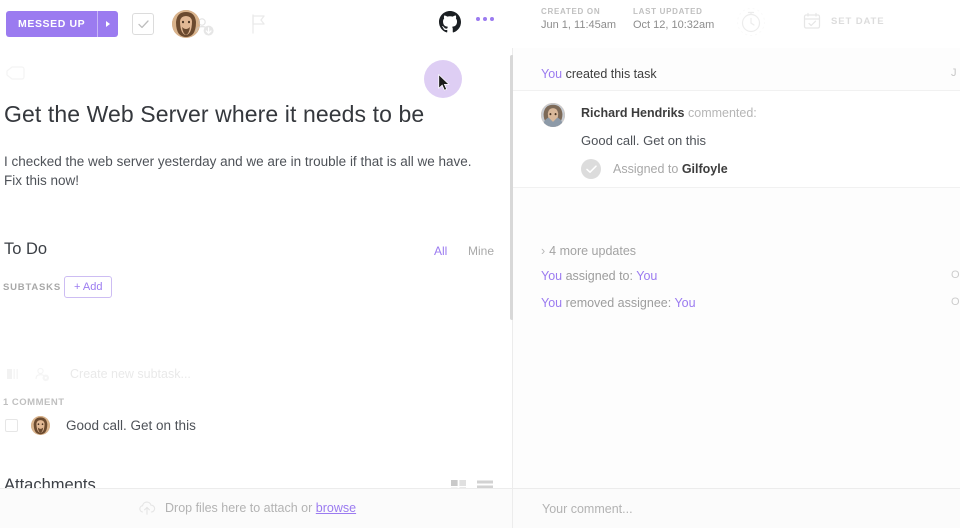  I want to click on more-updates-toggle: › 4 more updates, so click(588, 251).